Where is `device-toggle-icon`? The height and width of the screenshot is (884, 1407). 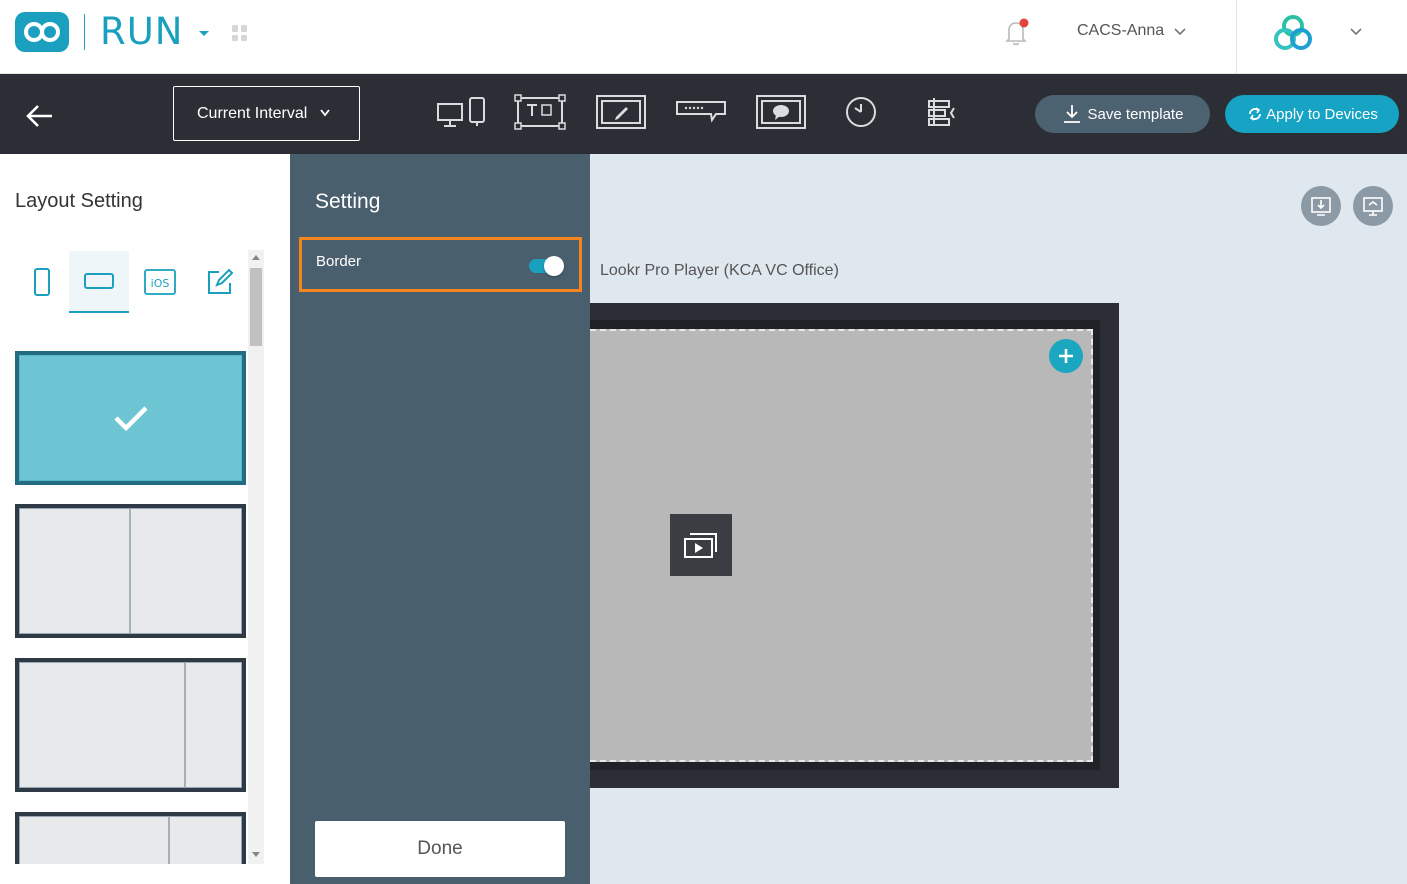 device-toggle-icon is located at coordinates (462, 114).